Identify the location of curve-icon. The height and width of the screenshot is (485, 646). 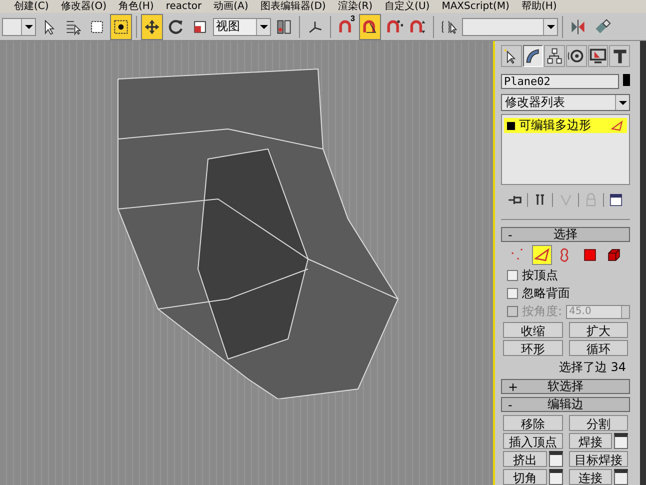
(533, 56).